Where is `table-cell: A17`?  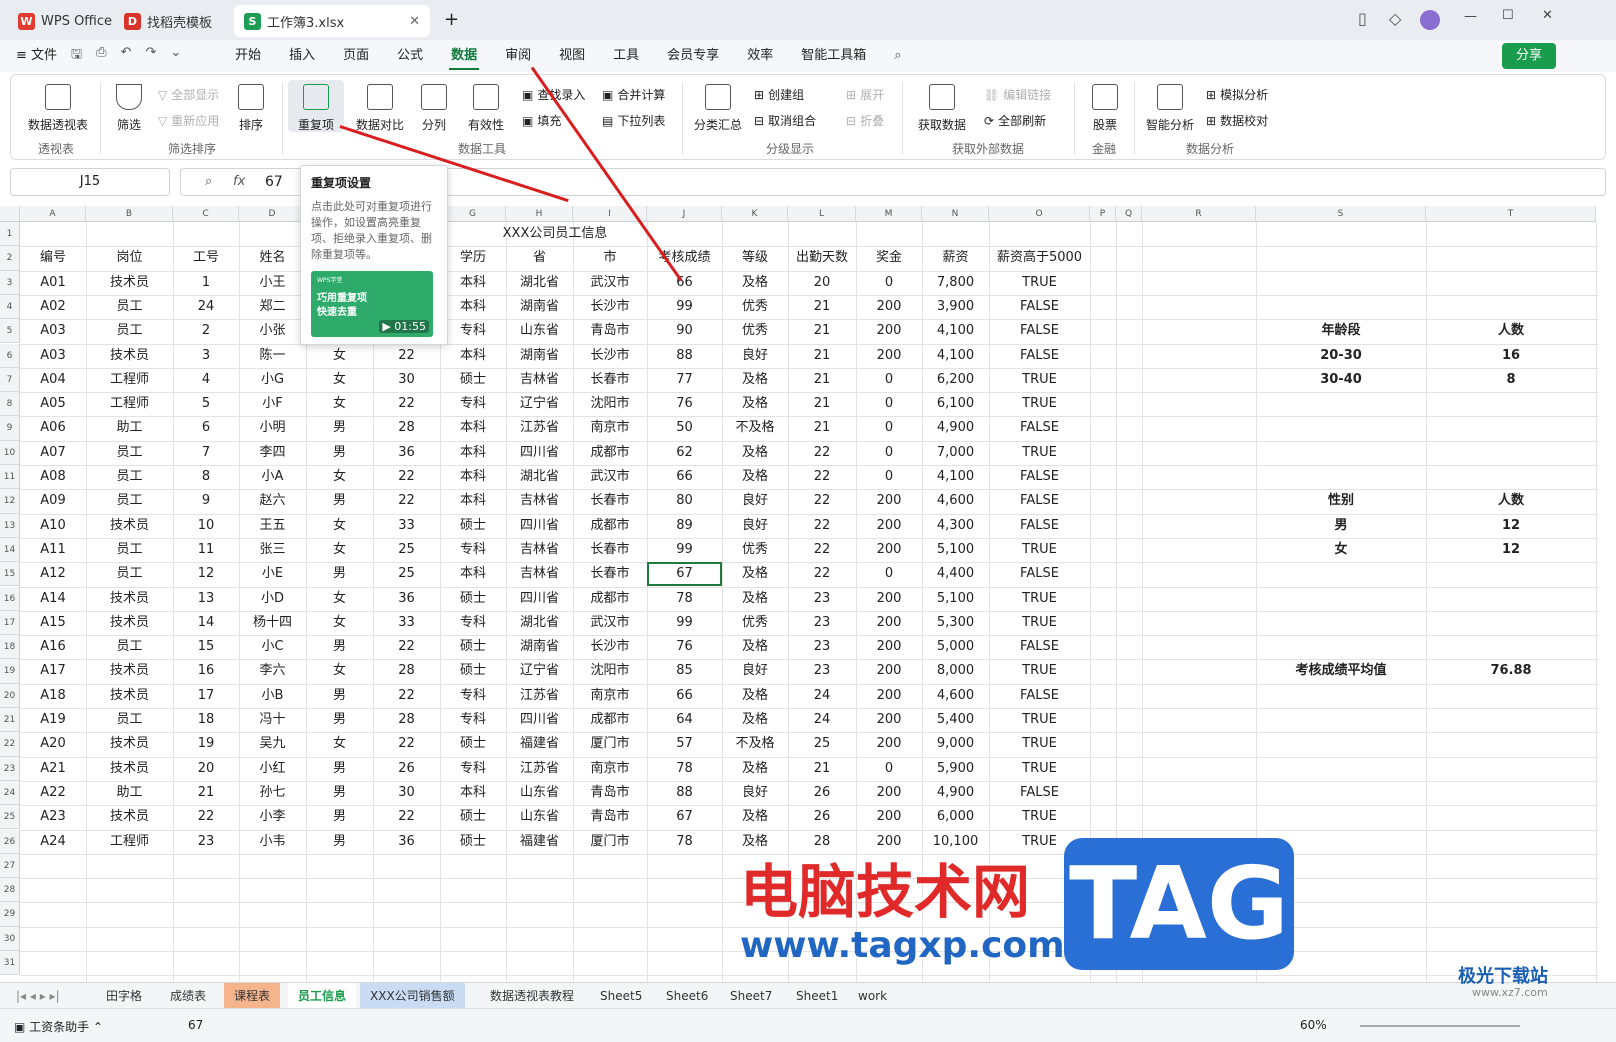
table-cell: A17 is located at coordinates (53, 671).